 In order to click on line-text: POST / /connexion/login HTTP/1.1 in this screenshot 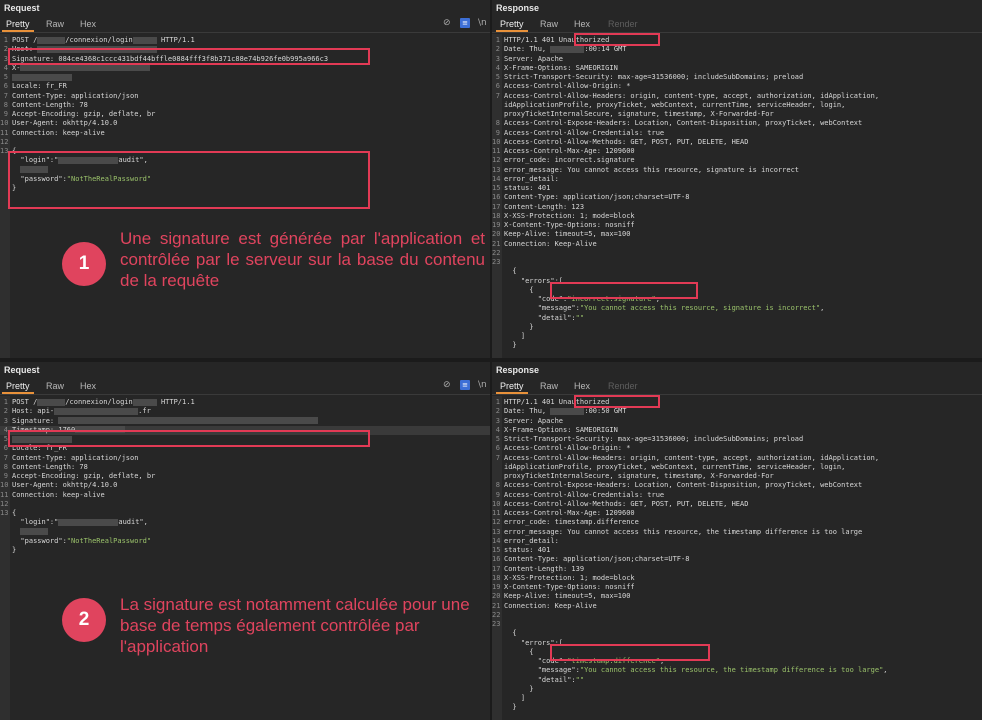, I will do `click(103, 402)`.